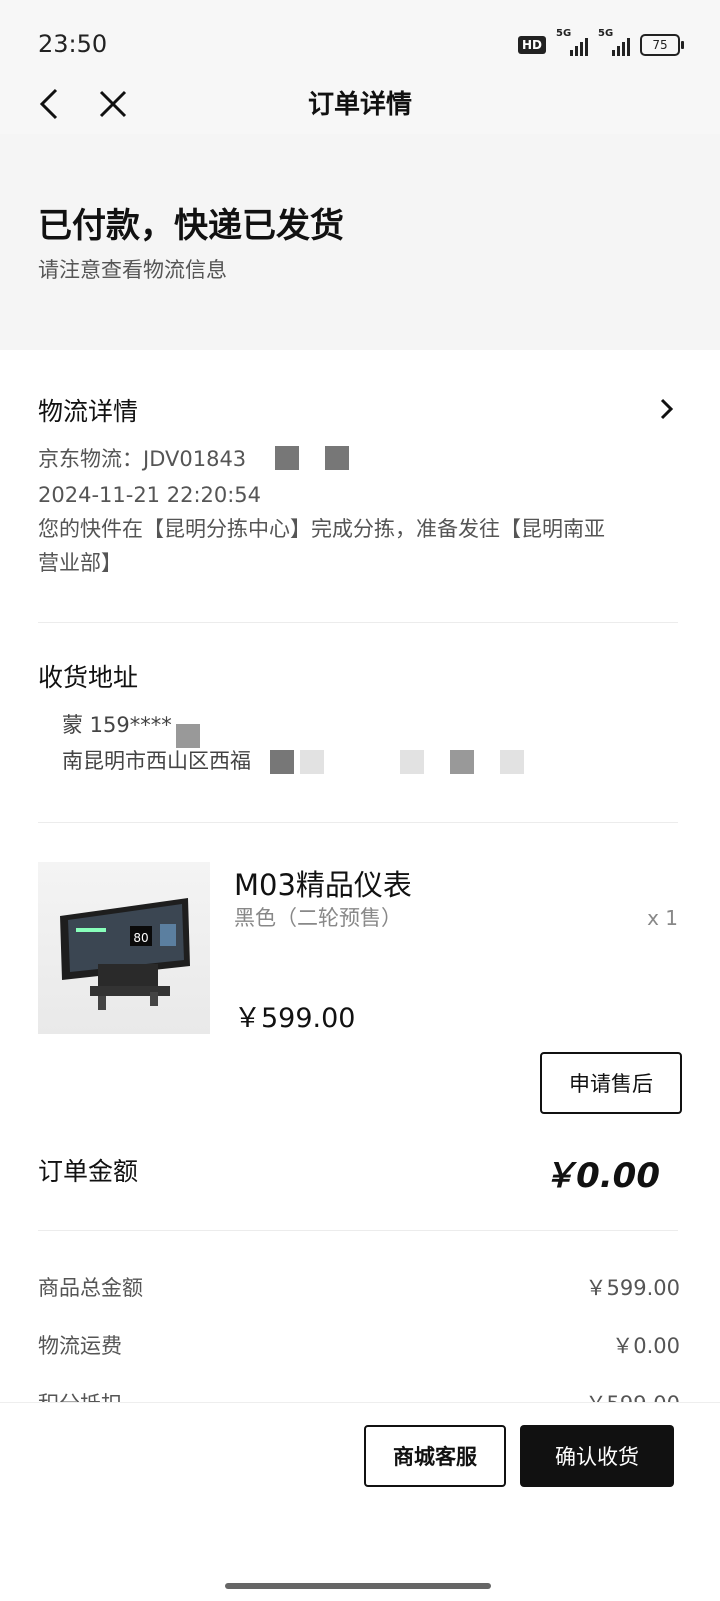  Describe the element at coordinates (140, 938) in the screenshot. I see `gauge-speed-reading: 80` at that location.